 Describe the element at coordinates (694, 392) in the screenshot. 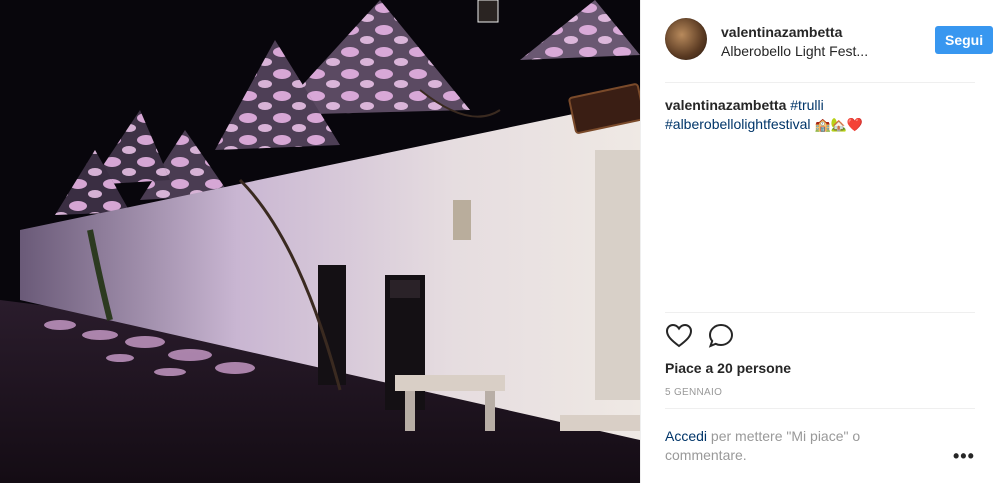

I see `post-date: 5 GENNAIO` at that location.